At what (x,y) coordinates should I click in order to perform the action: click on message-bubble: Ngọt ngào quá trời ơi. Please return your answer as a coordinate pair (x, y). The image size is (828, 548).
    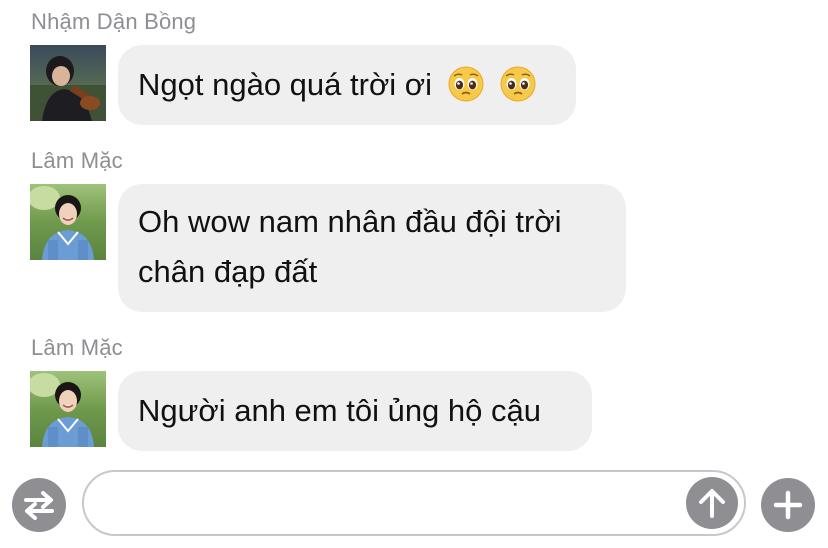
    Looking at the image, I should click on (347, 85).